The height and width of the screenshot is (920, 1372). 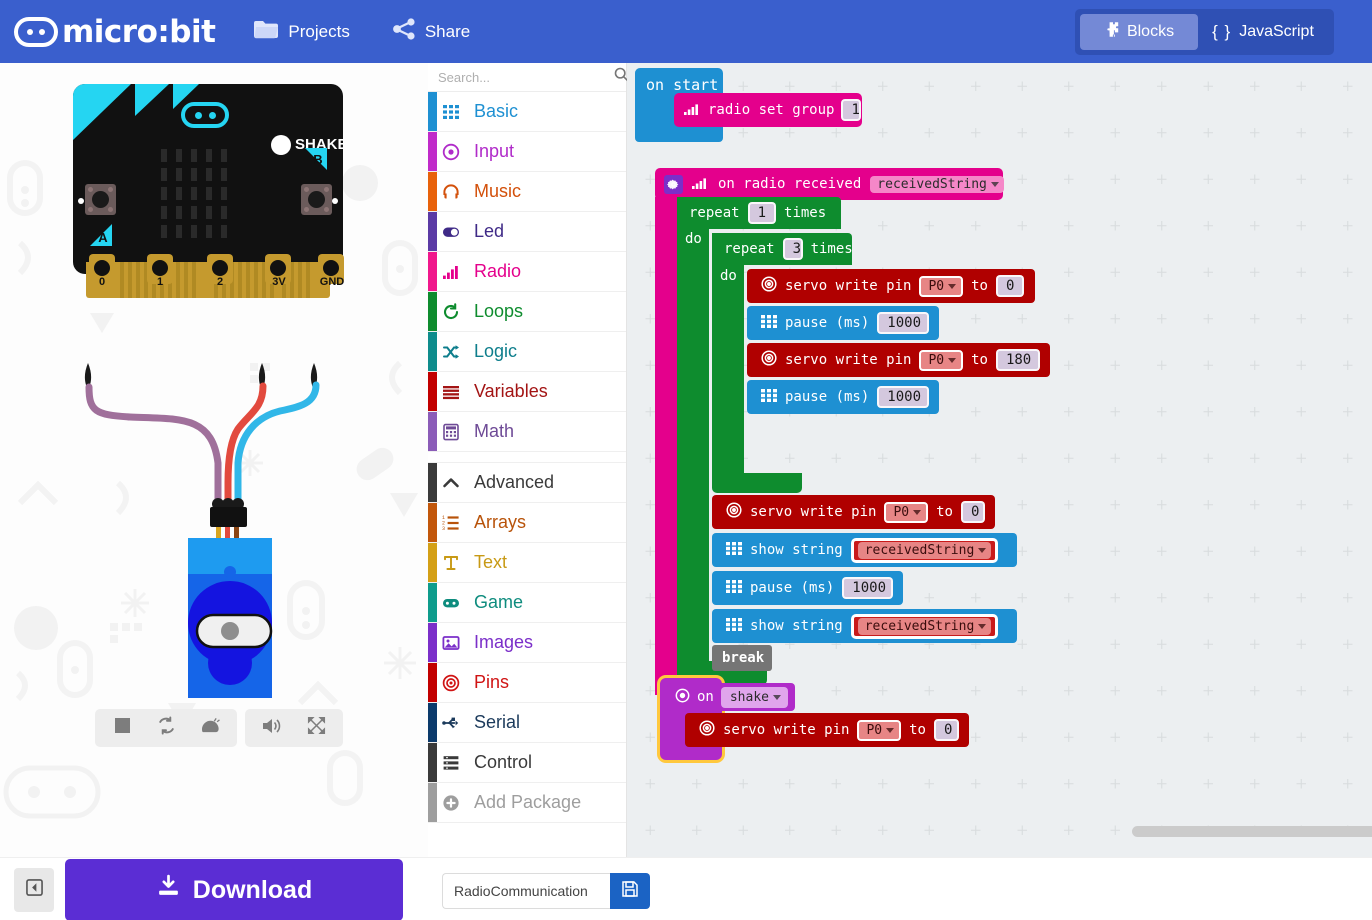 I want to click on on-shake-event-dropdown: shake, so click(x=754, y=697).